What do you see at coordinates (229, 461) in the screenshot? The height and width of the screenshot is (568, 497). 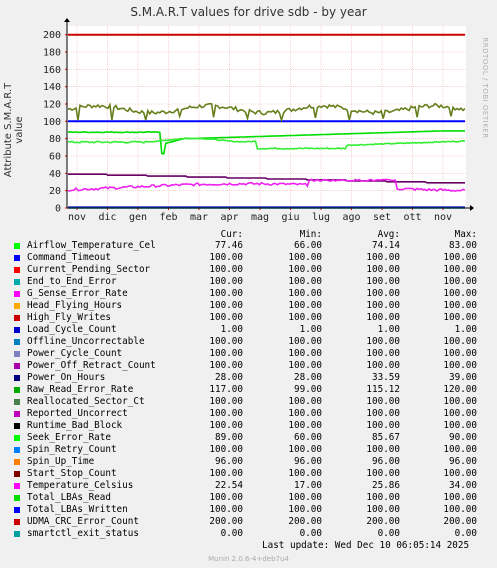 I see `legend-value-cur: 96.00` at bounding box center [229, 461].